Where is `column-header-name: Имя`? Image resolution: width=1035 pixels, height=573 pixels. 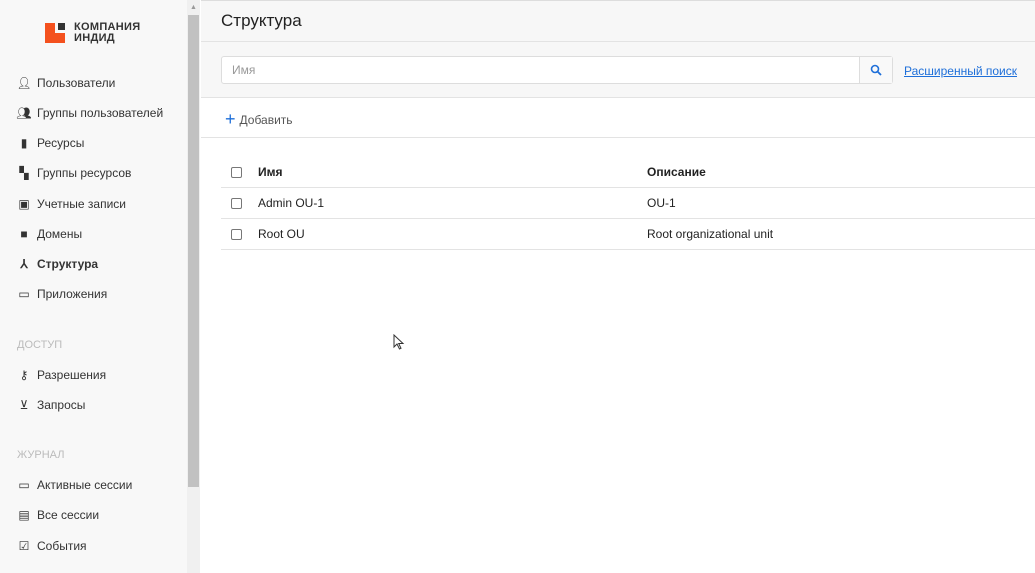
column-header-name: Имя is located at coordinates (270, 172).